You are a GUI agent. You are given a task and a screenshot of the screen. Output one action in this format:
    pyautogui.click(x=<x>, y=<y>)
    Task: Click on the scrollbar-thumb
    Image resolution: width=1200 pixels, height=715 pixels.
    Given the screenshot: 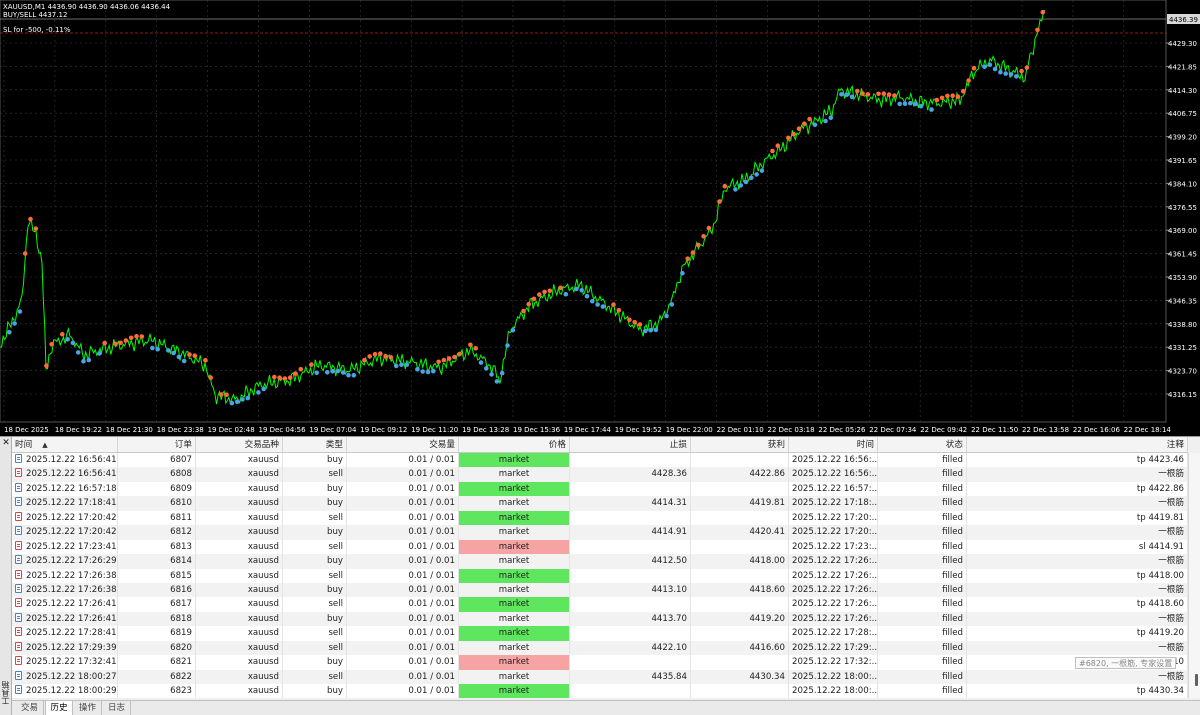 What is the action you would take?
    pyautogui.click(x=1196, y=680)
    